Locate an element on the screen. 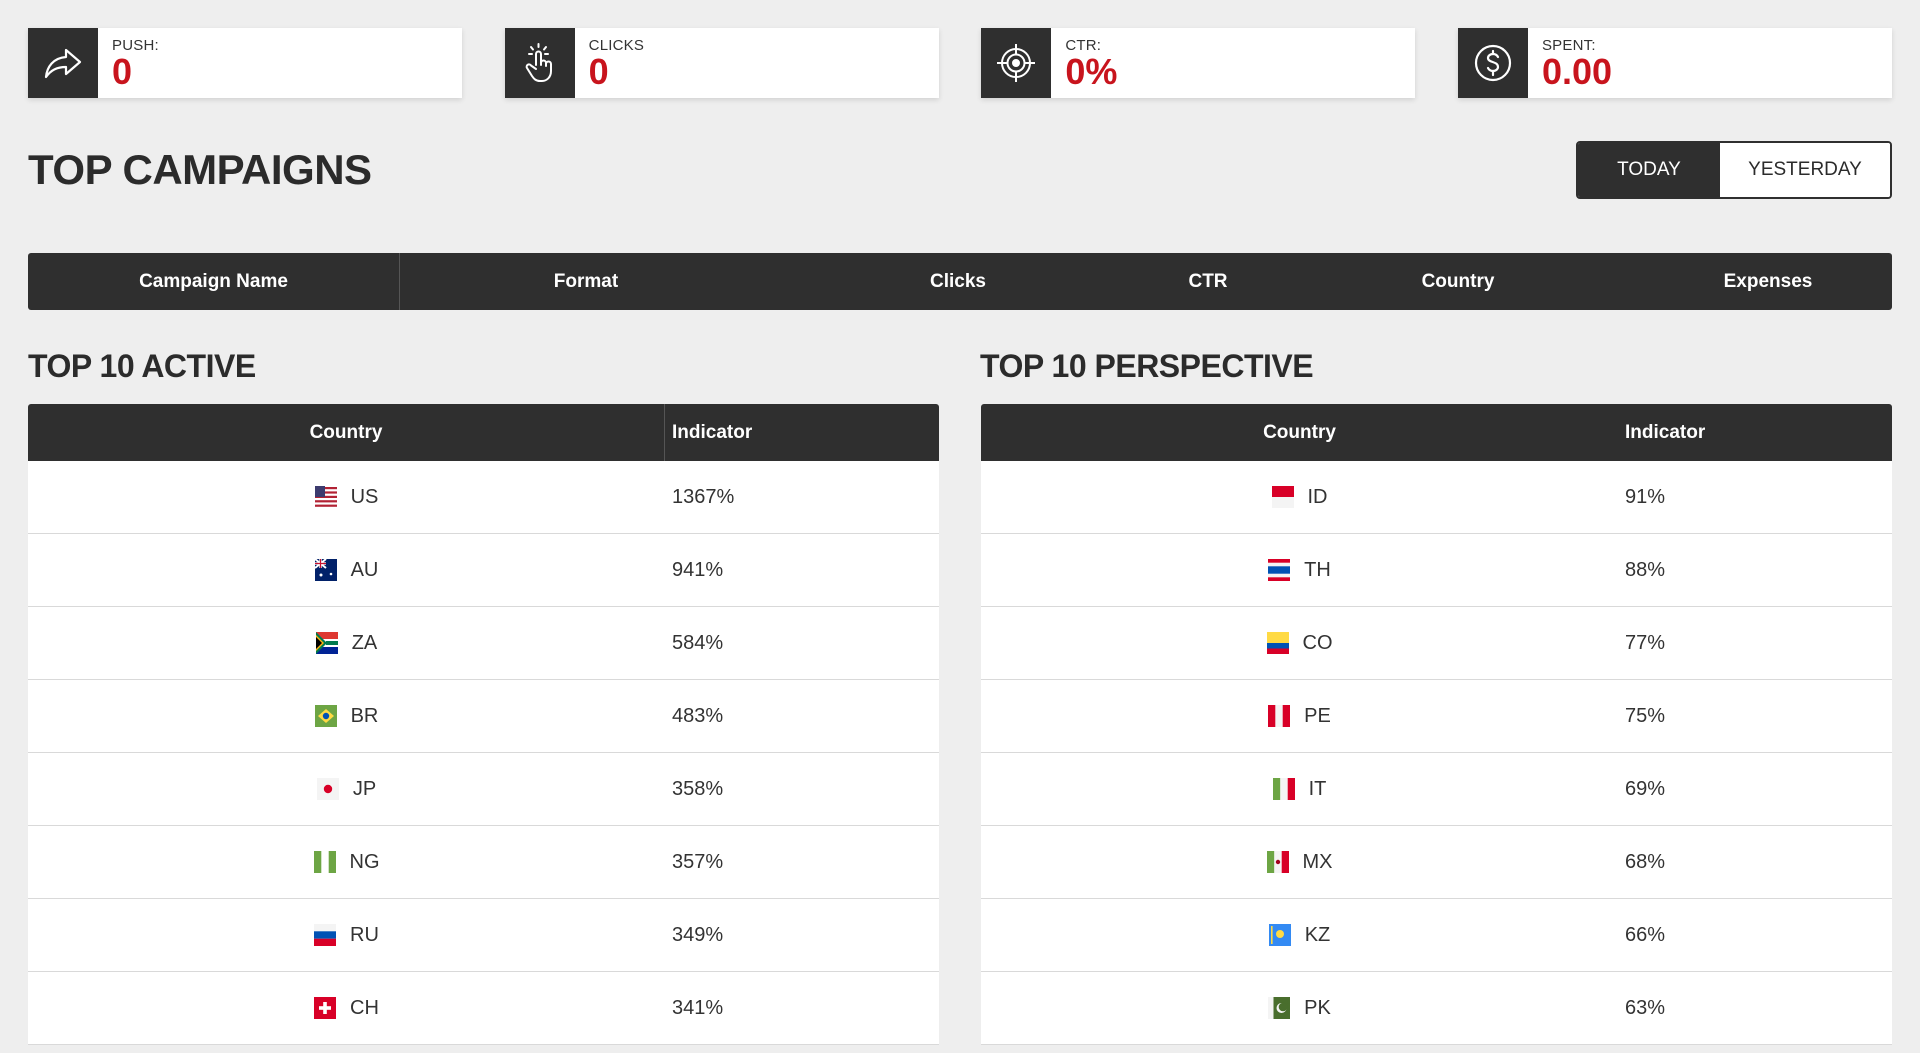 The width and height of the screenshot is (1920, 1053). table-row: AU 941% is located at coordinates (483, 570).